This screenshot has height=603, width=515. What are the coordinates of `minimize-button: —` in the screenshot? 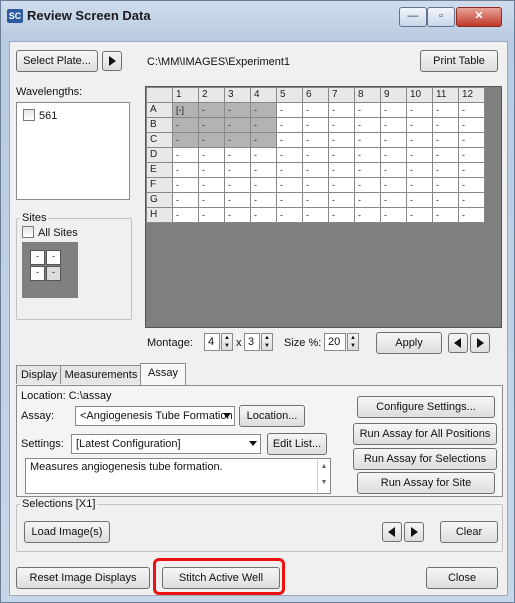 It's located at (413, 17).